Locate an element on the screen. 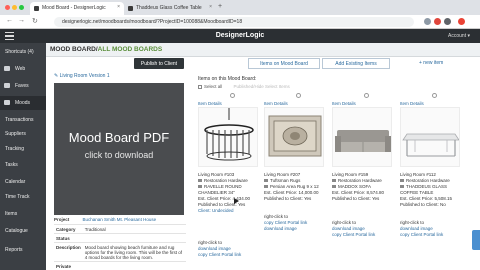 The width and height of the screenshot is (480, 270). item-room: Living Room #112 is located at coordinates (418, 174).